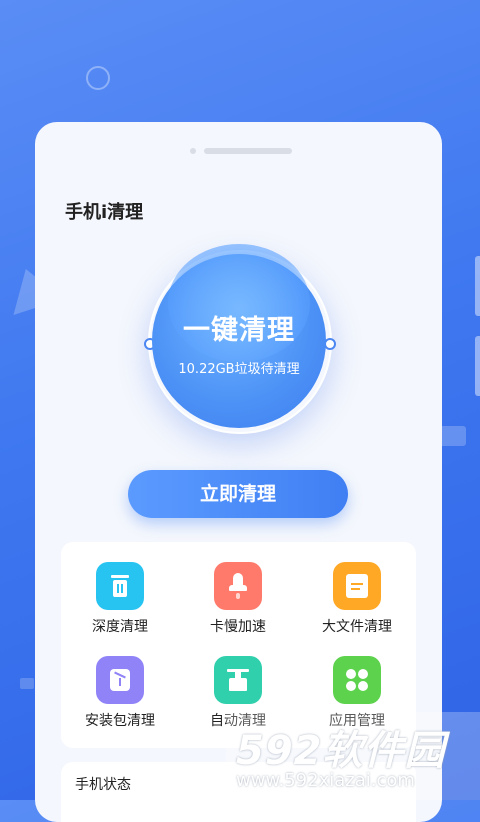 The width and height of the screenshot is (480, 822). I want to click on drag-handle, so click(241, 151).